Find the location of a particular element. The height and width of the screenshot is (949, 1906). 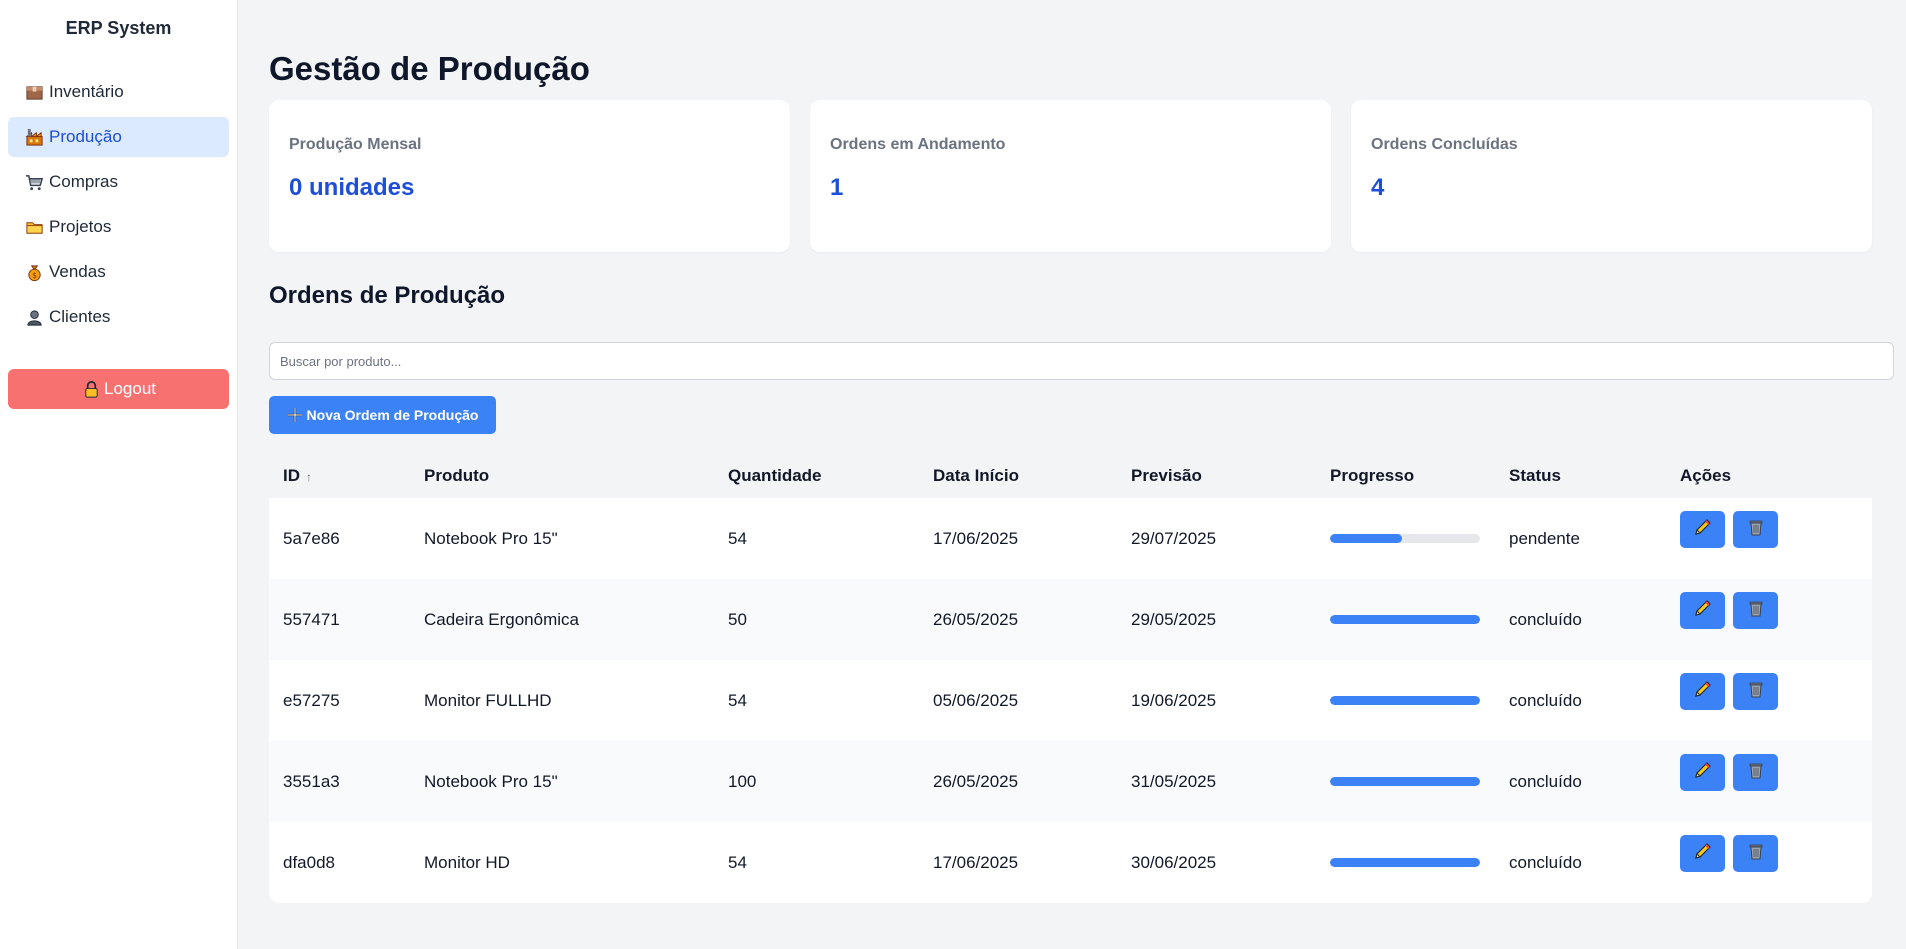

cell-id: 5a7e86 is located at coordinates (311, 538).